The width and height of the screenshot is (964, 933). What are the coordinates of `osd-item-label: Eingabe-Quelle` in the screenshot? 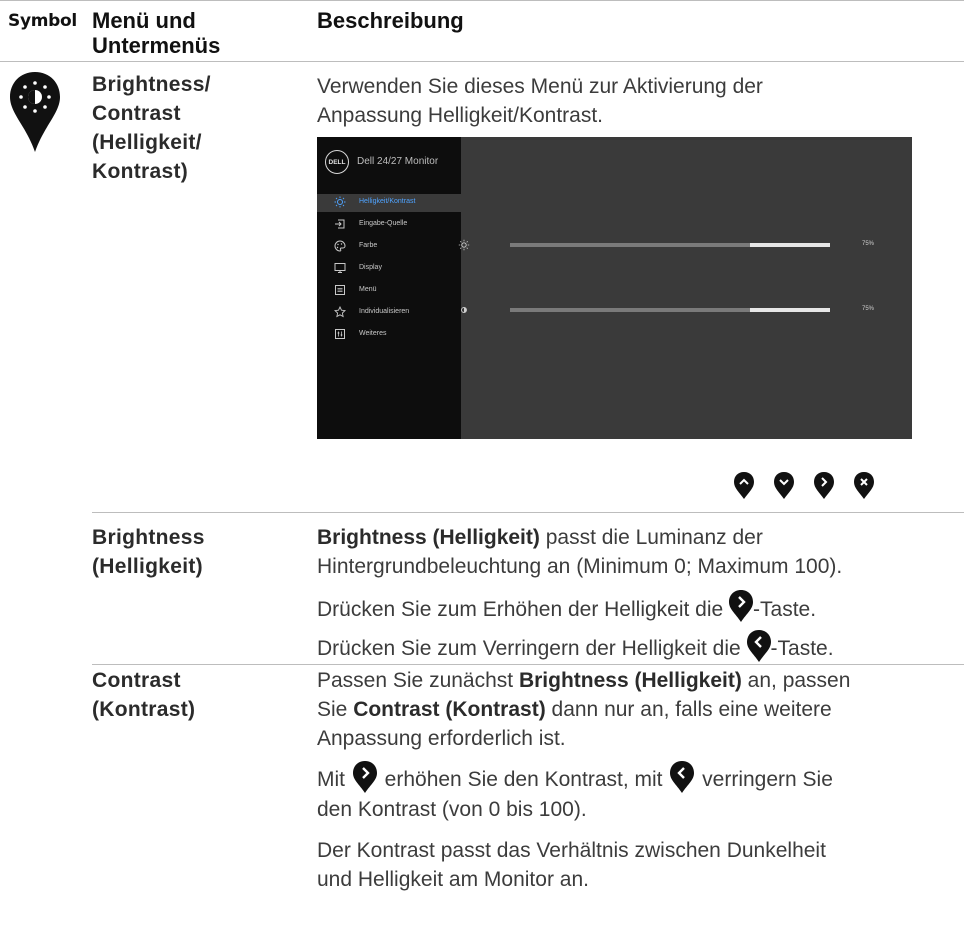 It's located at (383, 223).